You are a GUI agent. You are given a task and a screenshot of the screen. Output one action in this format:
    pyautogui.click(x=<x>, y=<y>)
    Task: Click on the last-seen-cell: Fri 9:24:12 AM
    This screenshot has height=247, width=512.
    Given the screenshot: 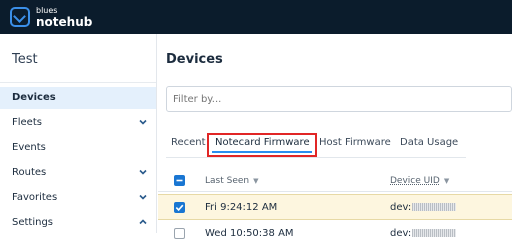 What is the action you would take?
    pyautogui.click(x=241, y=207)
    